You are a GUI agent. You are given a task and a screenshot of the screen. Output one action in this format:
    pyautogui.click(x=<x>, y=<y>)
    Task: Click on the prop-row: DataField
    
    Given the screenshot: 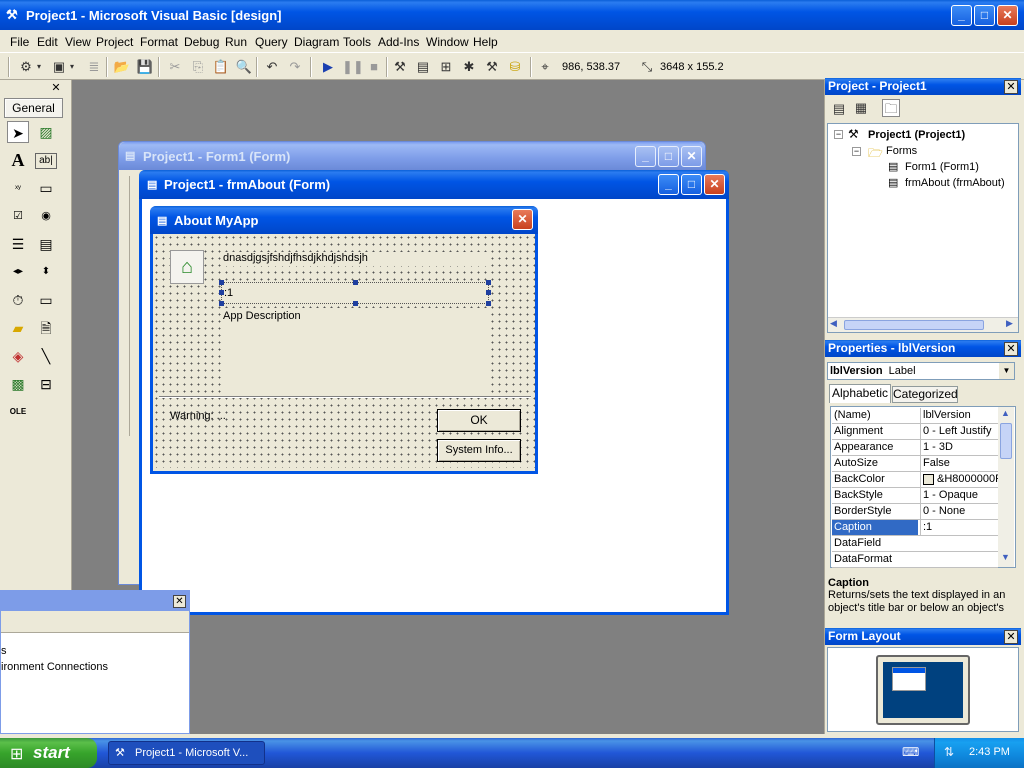 What is the action you would take?
    pyautogui.click(x=915, y=544)
    